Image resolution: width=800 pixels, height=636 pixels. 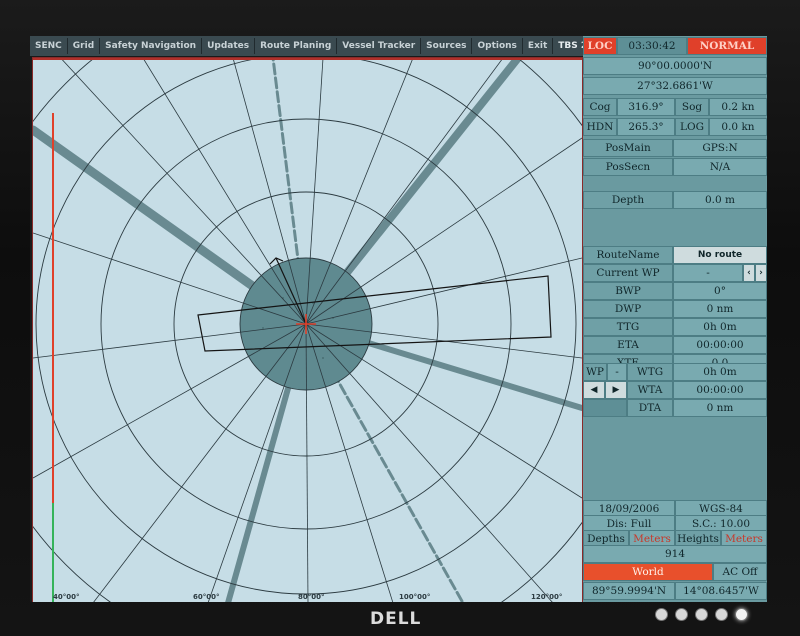 What do you see at coordinates (692, 107) in the screenshot?
I see `sog-label: Sog` at bounding box center [692, 107].